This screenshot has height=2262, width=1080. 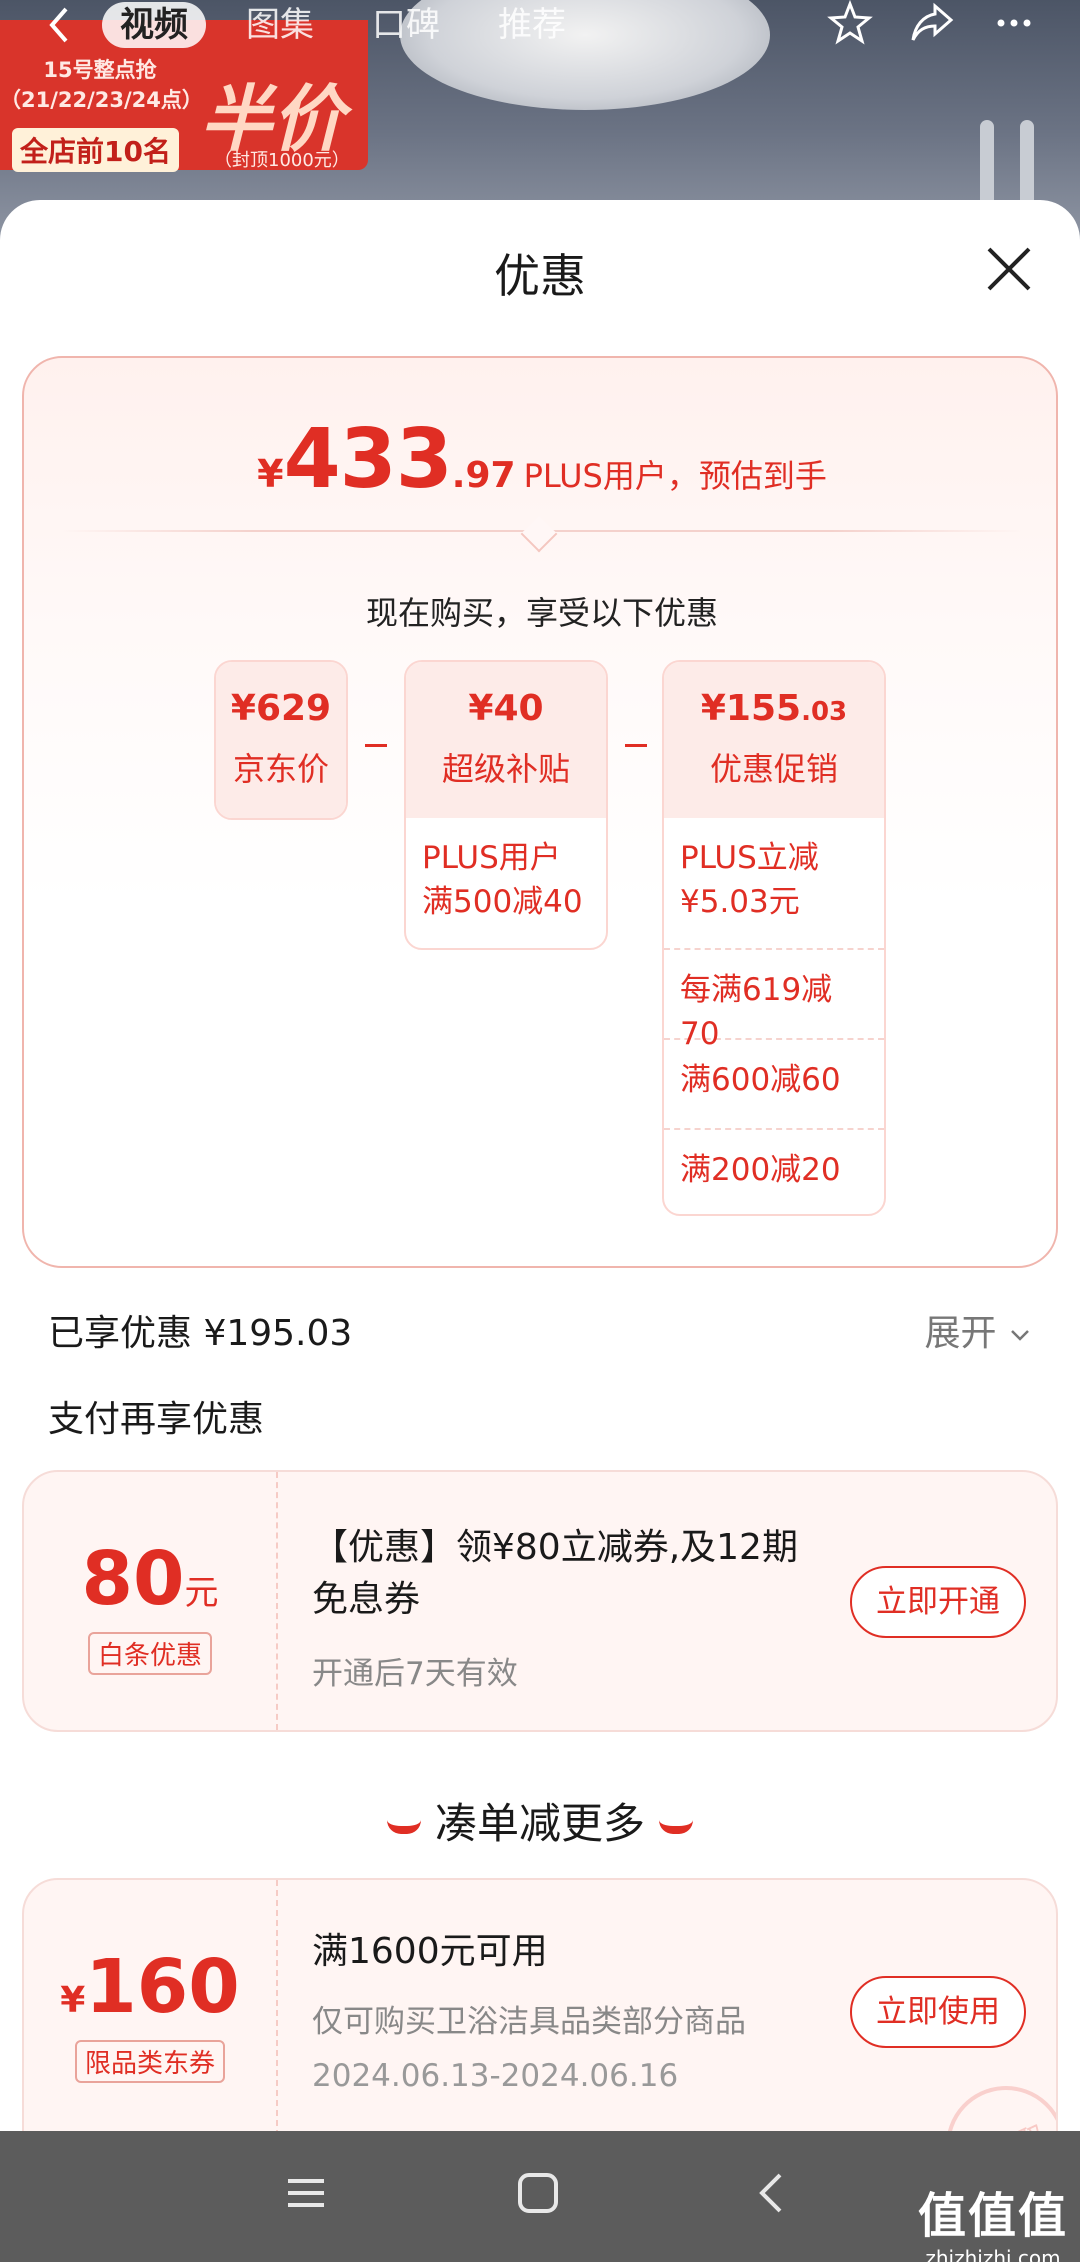 I want to click on chevron-down-icon, so click(x=1020, y=1335).